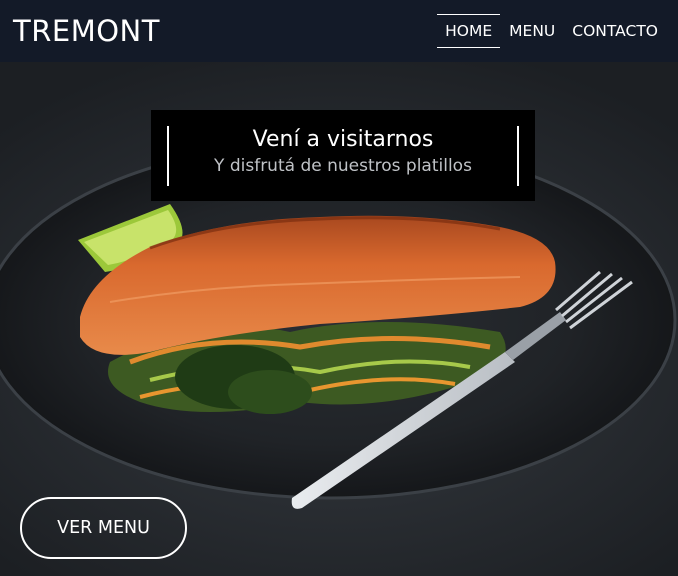 The image size is (678, 576). Describe the element at coordinates (518, 156) in the screenshot. I see `caption-right-bar` at that location.